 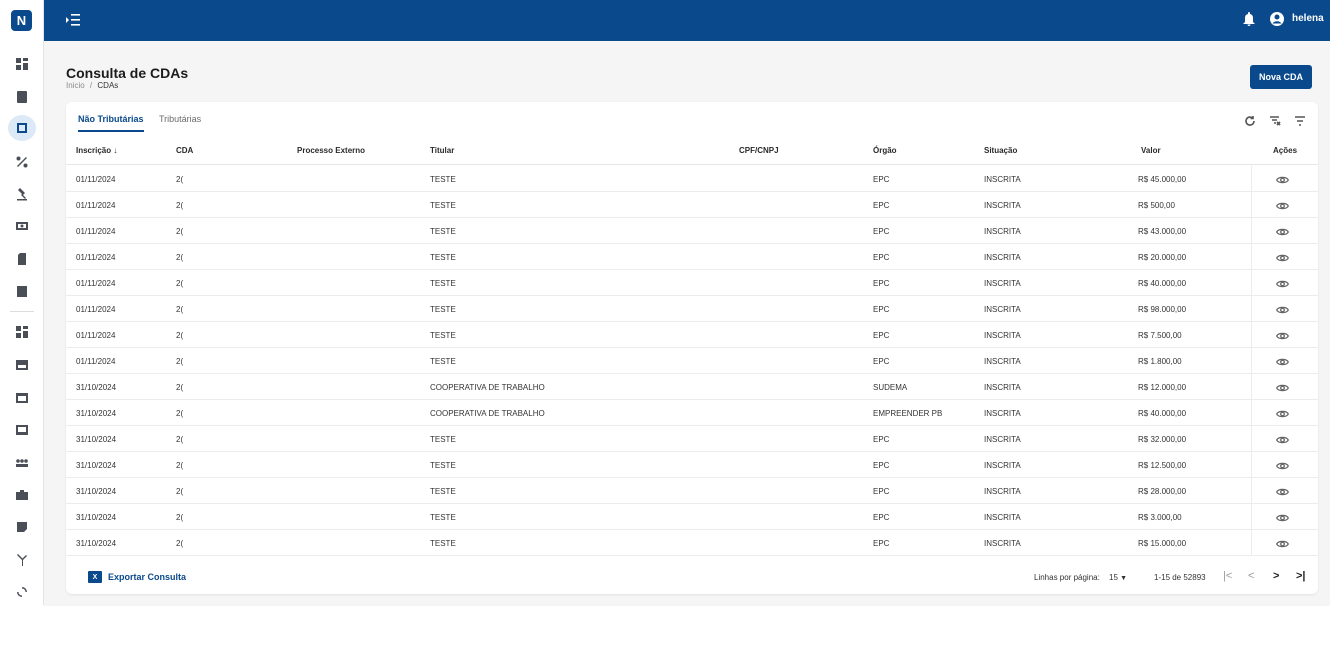 I want to click on table-row: 01/11/2024 2(TESTE EPC INSCRITA R$ 43.000,00, so click(x=692, y=231).